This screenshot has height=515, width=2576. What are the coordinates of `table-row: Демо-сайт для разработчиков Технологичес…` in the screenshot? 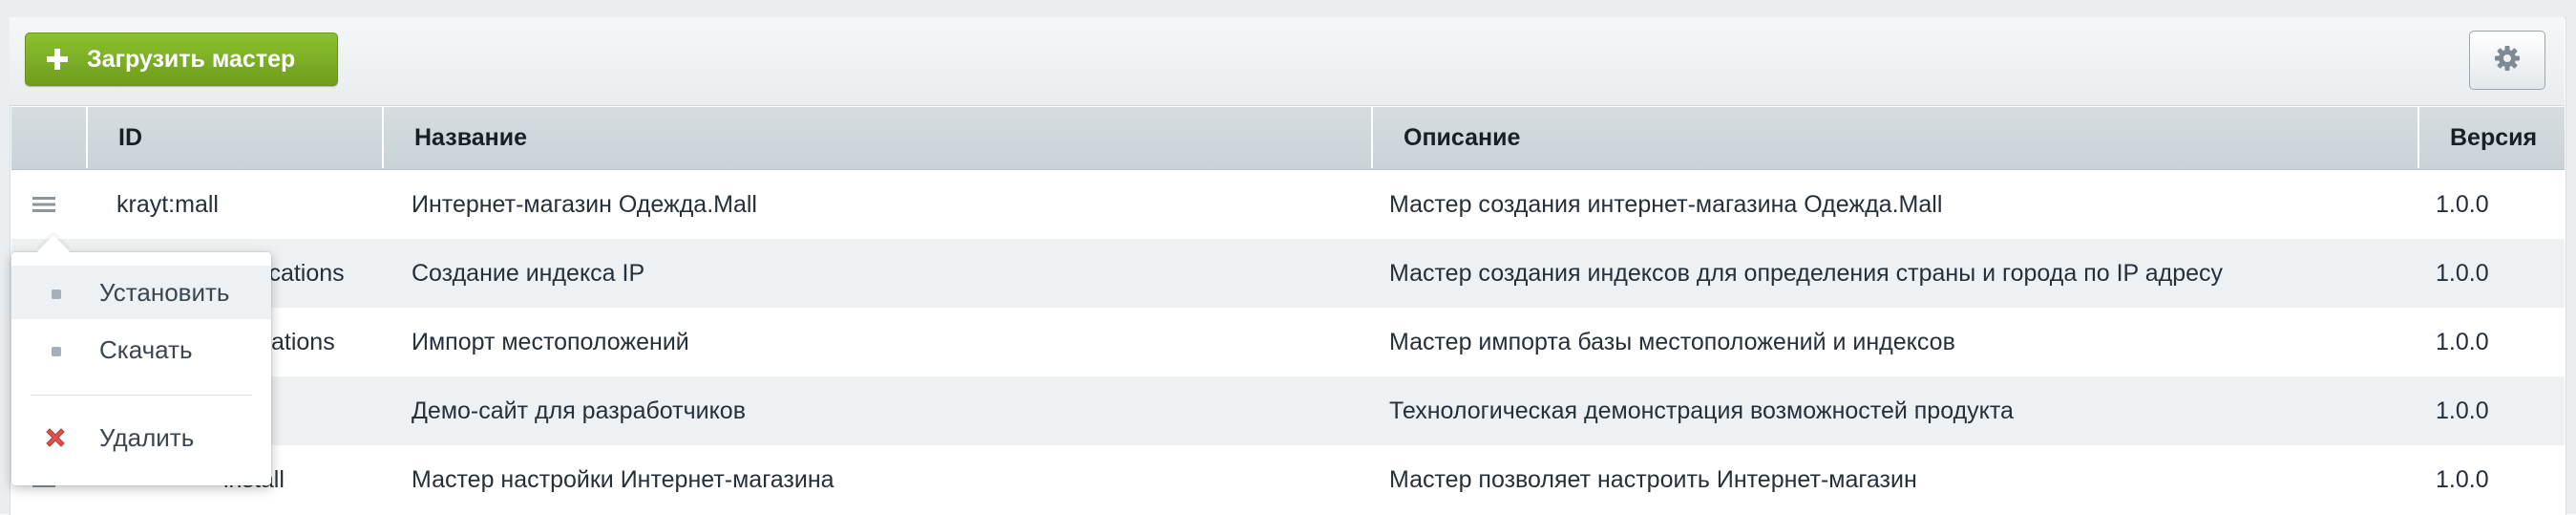 It's located at (1288, 410).